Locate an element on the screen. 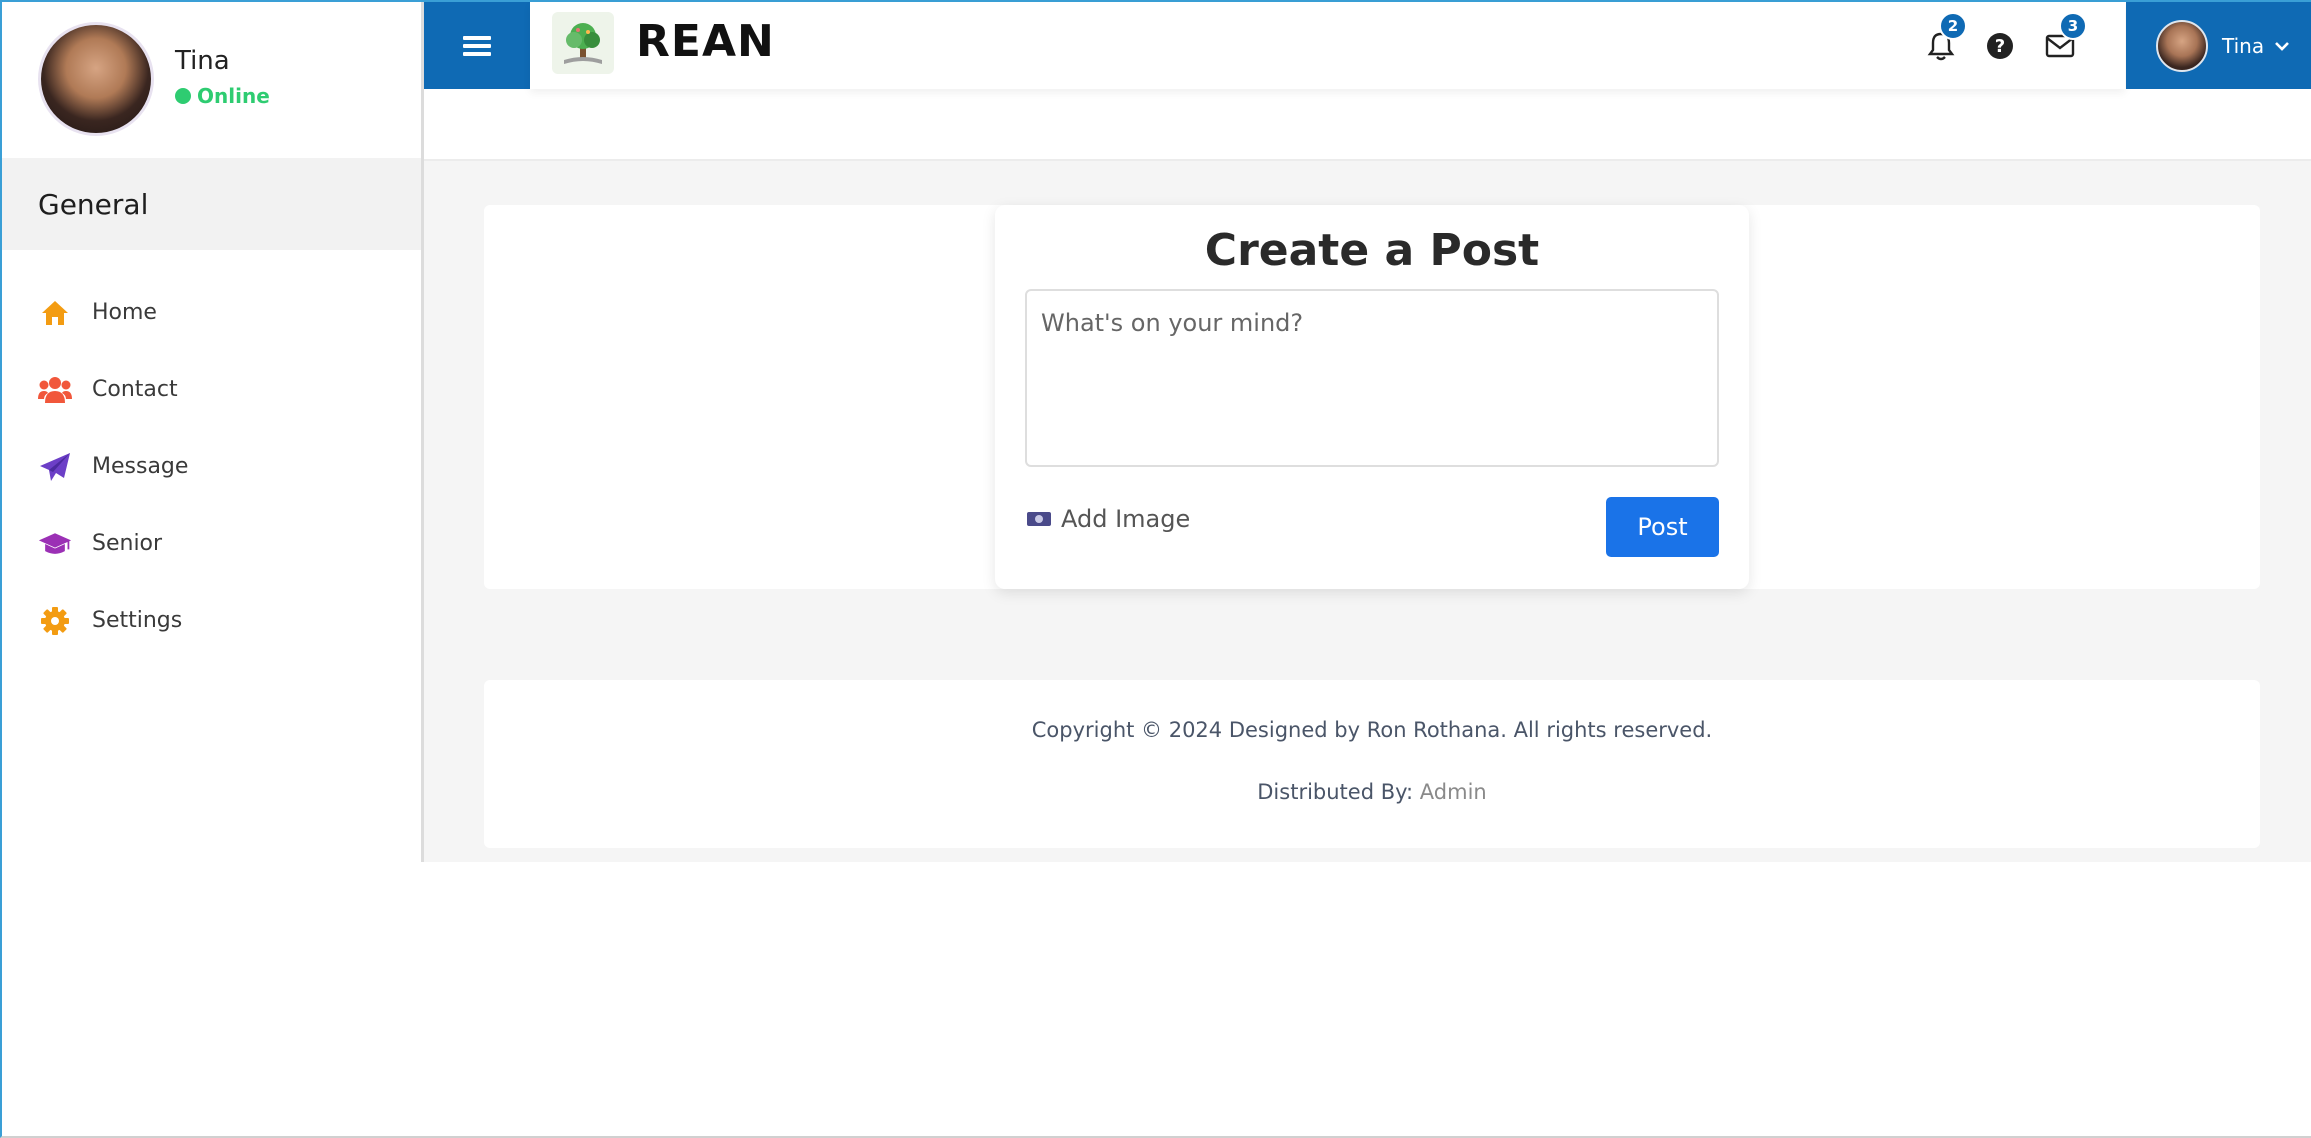 The width and height of the screenshot is (2311, 1138). sidebar-item-label: Senior is located at coordinates (127, 543).